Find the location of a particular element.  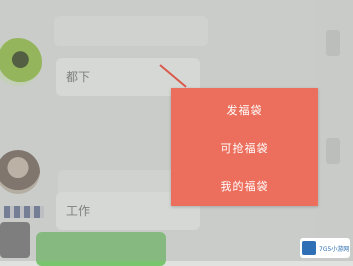

menu-item-label: 可抢福袋 is located at coordinates (244, 148).